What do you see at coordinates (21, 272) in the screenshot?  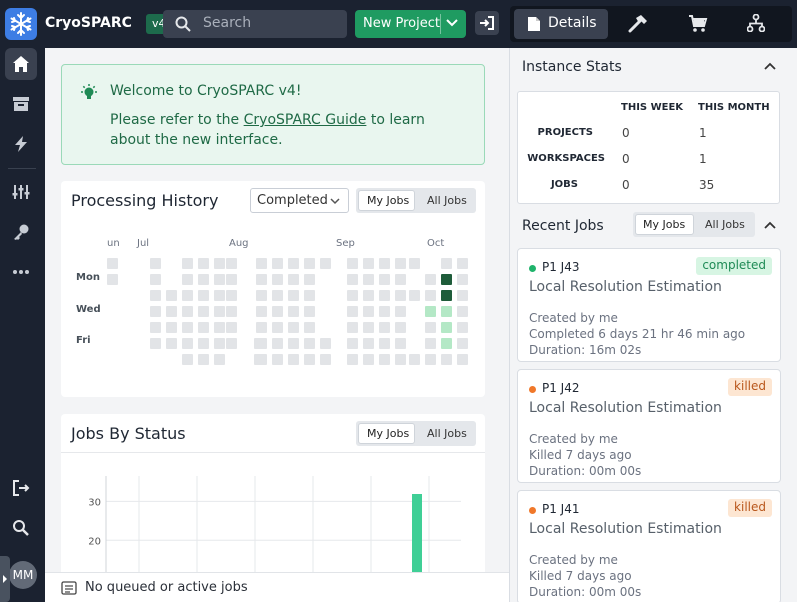 I see `sidebar-item-more` at bounding box center [21, 272].